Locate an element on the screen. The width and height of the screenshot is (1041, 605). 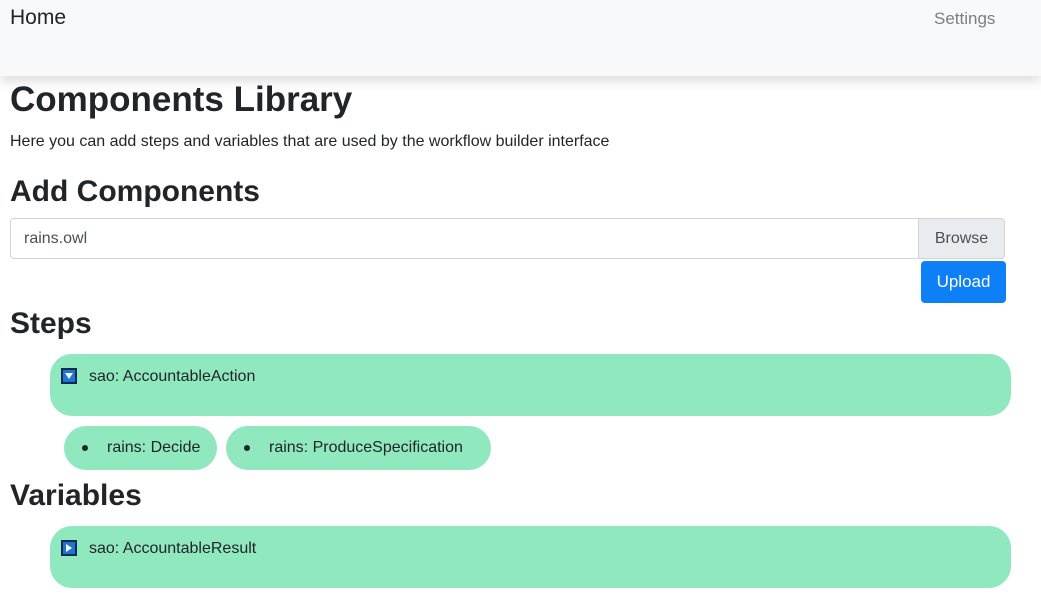
nav-home-link: Home is located at coordinates (38, 18).